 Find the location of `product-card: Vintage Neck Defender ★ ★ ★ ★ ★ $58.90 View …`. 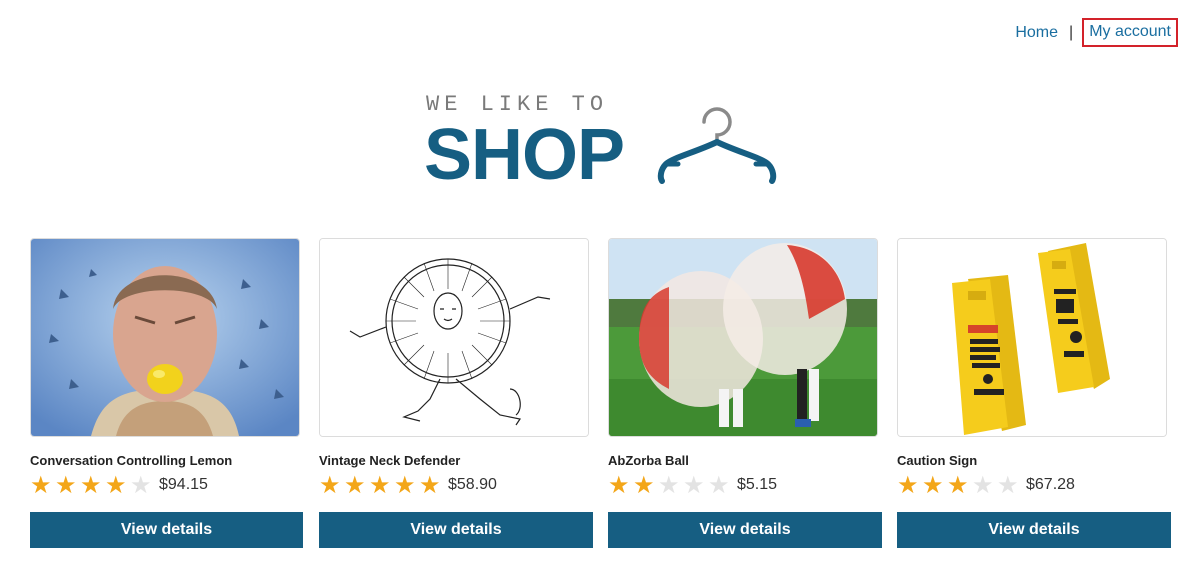

product-card: Vintage Neck Defender ★ ★ ★ ★ ★ $58.90 View … is located at coordinates (456, 393).